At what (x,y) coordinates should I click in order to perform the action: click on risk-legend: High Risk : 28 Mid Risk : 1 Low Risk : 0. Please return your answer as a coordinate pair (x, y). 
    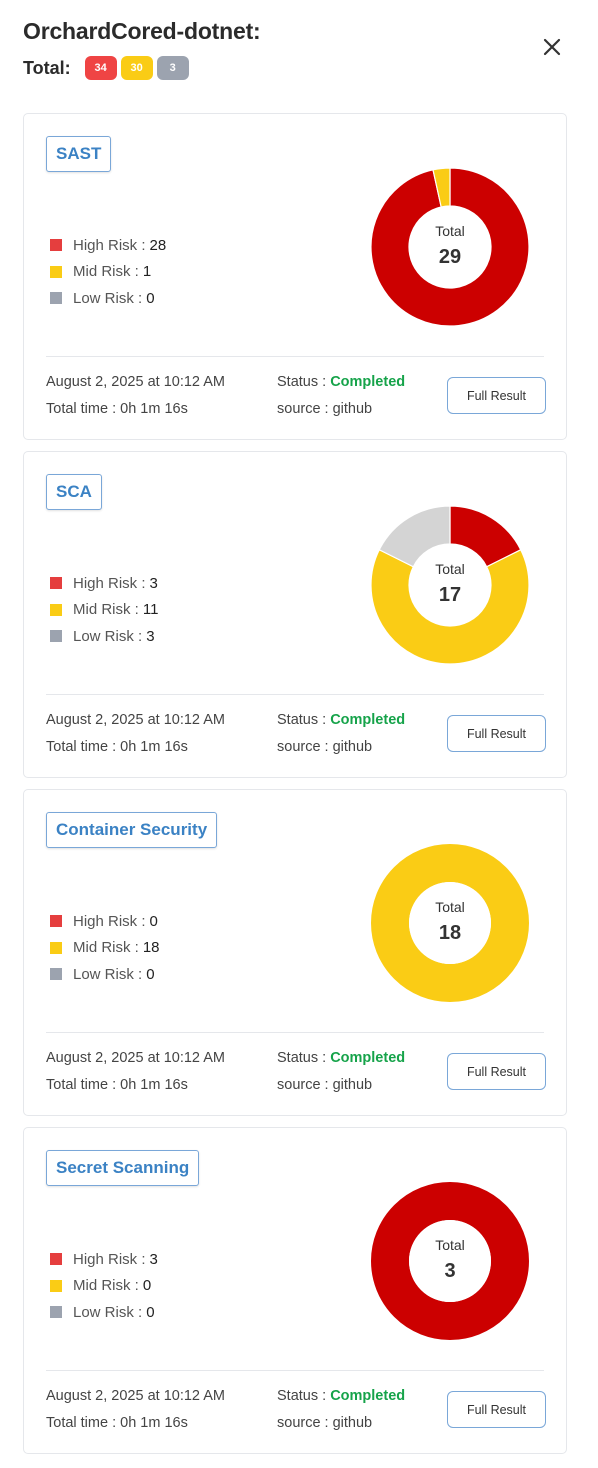
    Looking at the image, I should click on (108, 272).